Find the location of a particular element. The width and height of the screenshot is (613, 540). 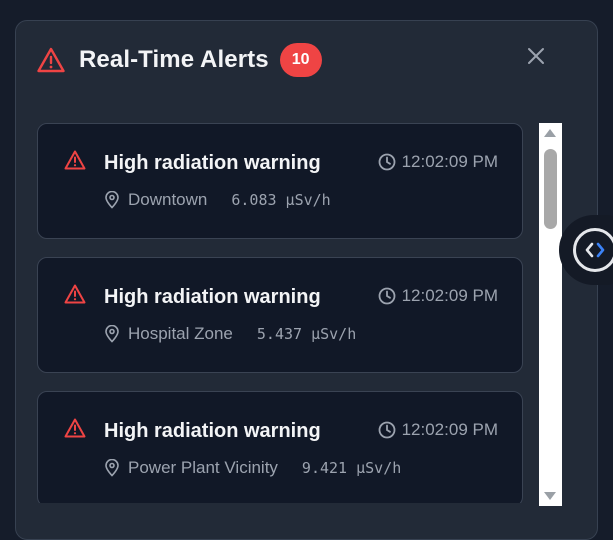

scroll-down-arrow-icon is located at coordinates (550, 496).